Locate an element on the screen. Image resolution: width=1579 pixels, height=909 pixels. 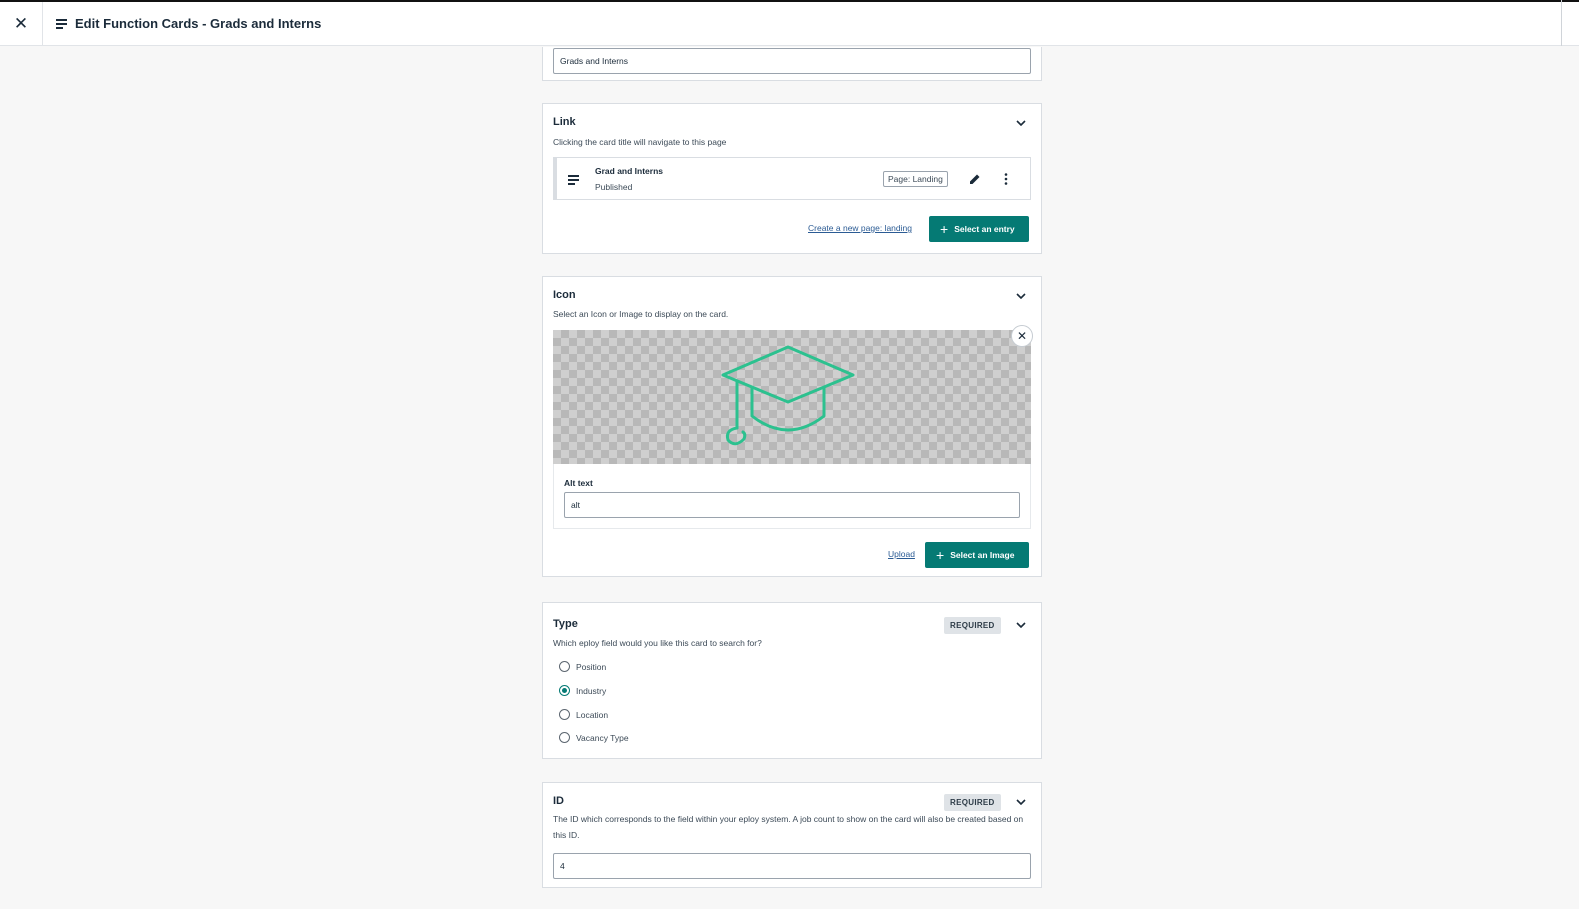
alt-text-panel: Alt text alt is located at coordinates (792, 496).